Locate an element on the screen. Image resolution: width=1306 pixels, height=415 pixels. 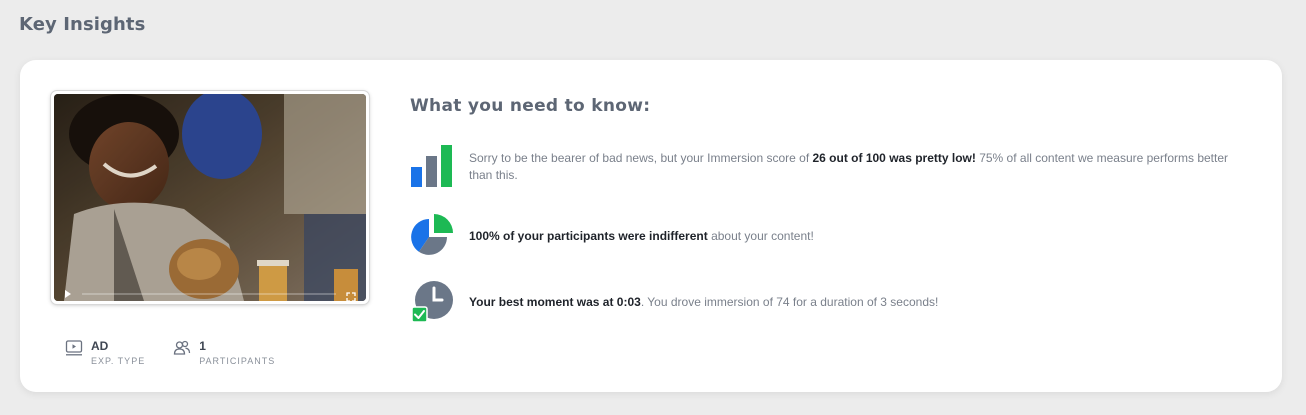
bar-chart-icon is located at coordinates (432, 167).